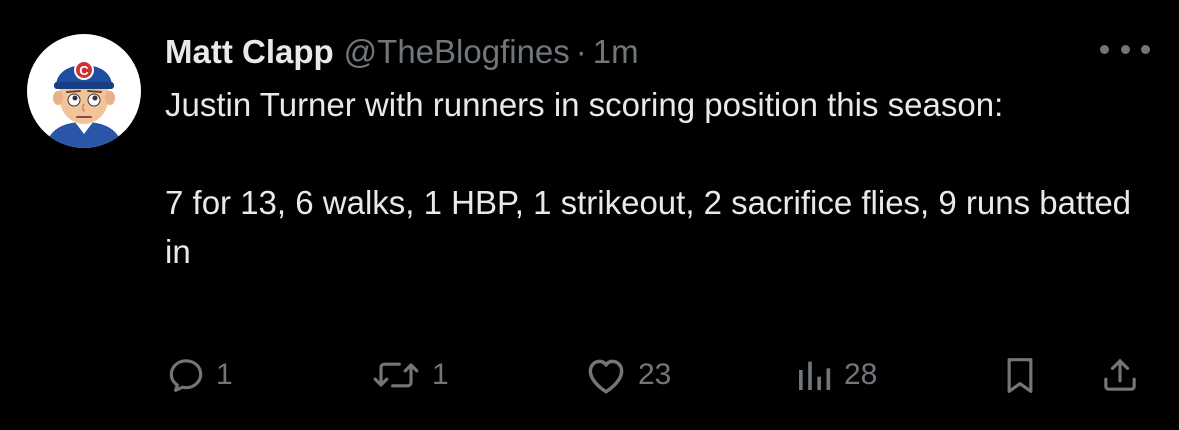  Describe the element at coordinates (457, 52) in the screenshot. I see `author-handle: @TheBlogfines` at that location.